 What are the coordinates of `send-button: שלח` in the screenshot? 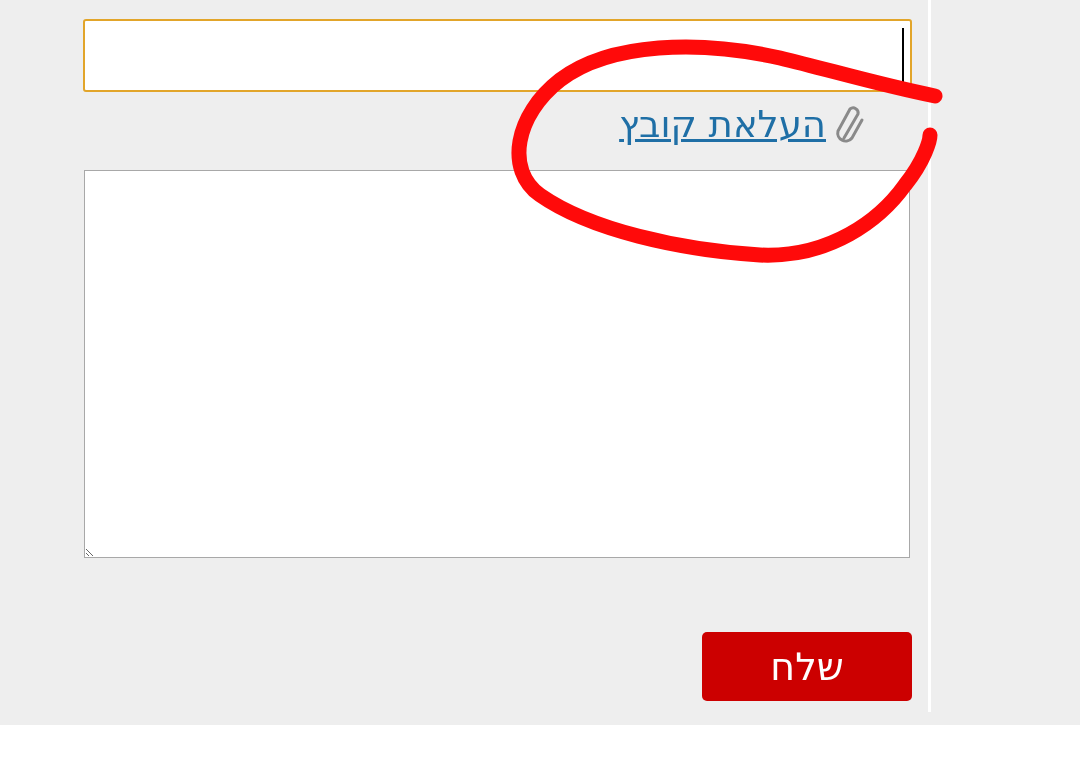 It's located at (807, 666).